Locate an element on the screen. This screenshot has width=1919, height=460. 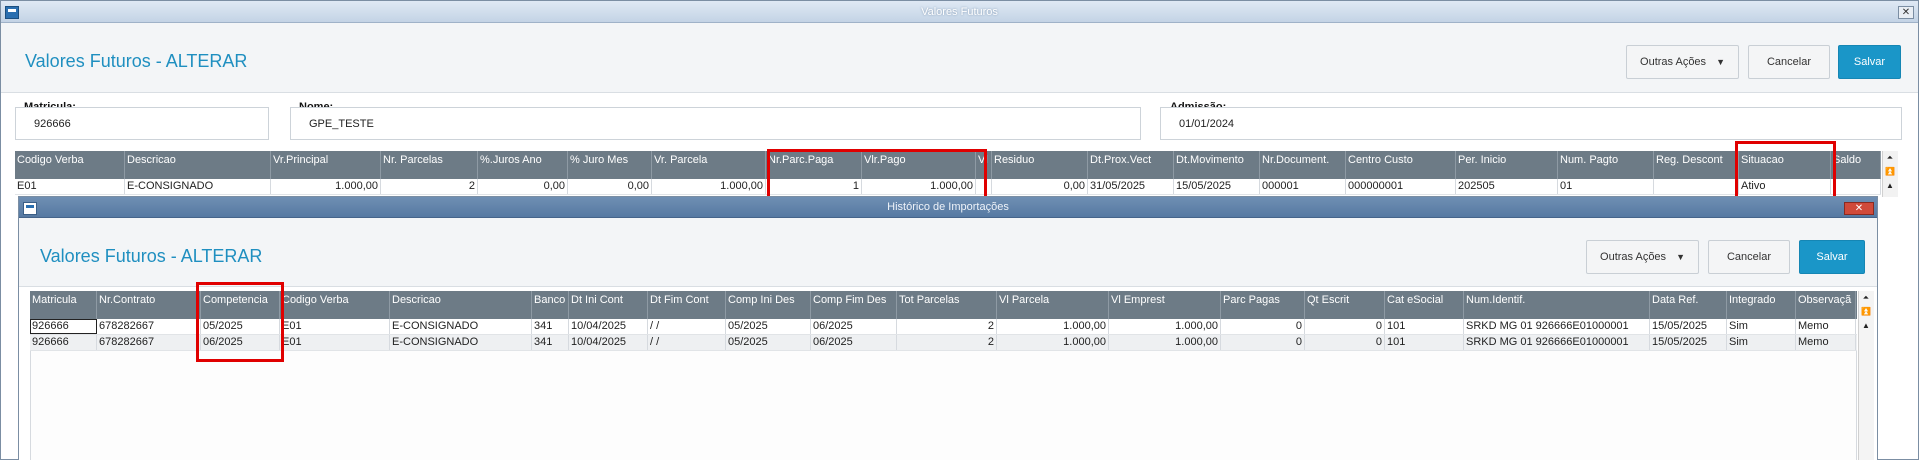
modal-cancel-button: Cancelar is located at coordinates (1749, 257).